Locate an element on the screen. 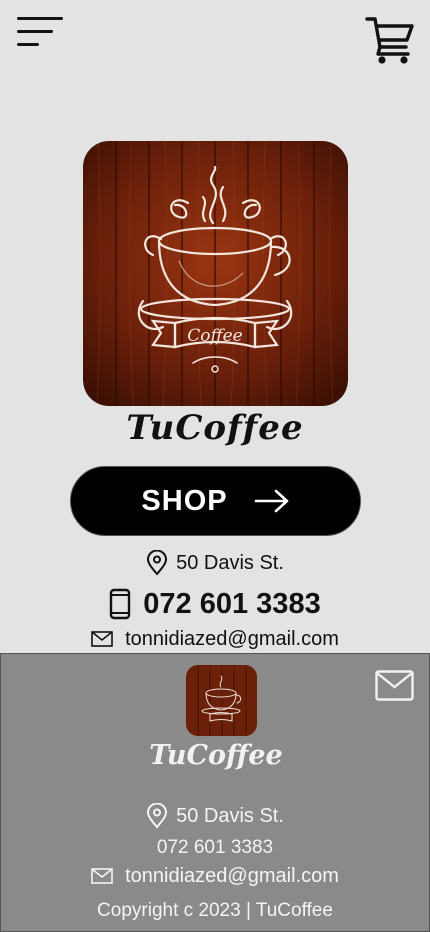 This screenshot has height=932, width=430. footer-phone-number: 072 601 3383 is located at coordinates (215, 848).